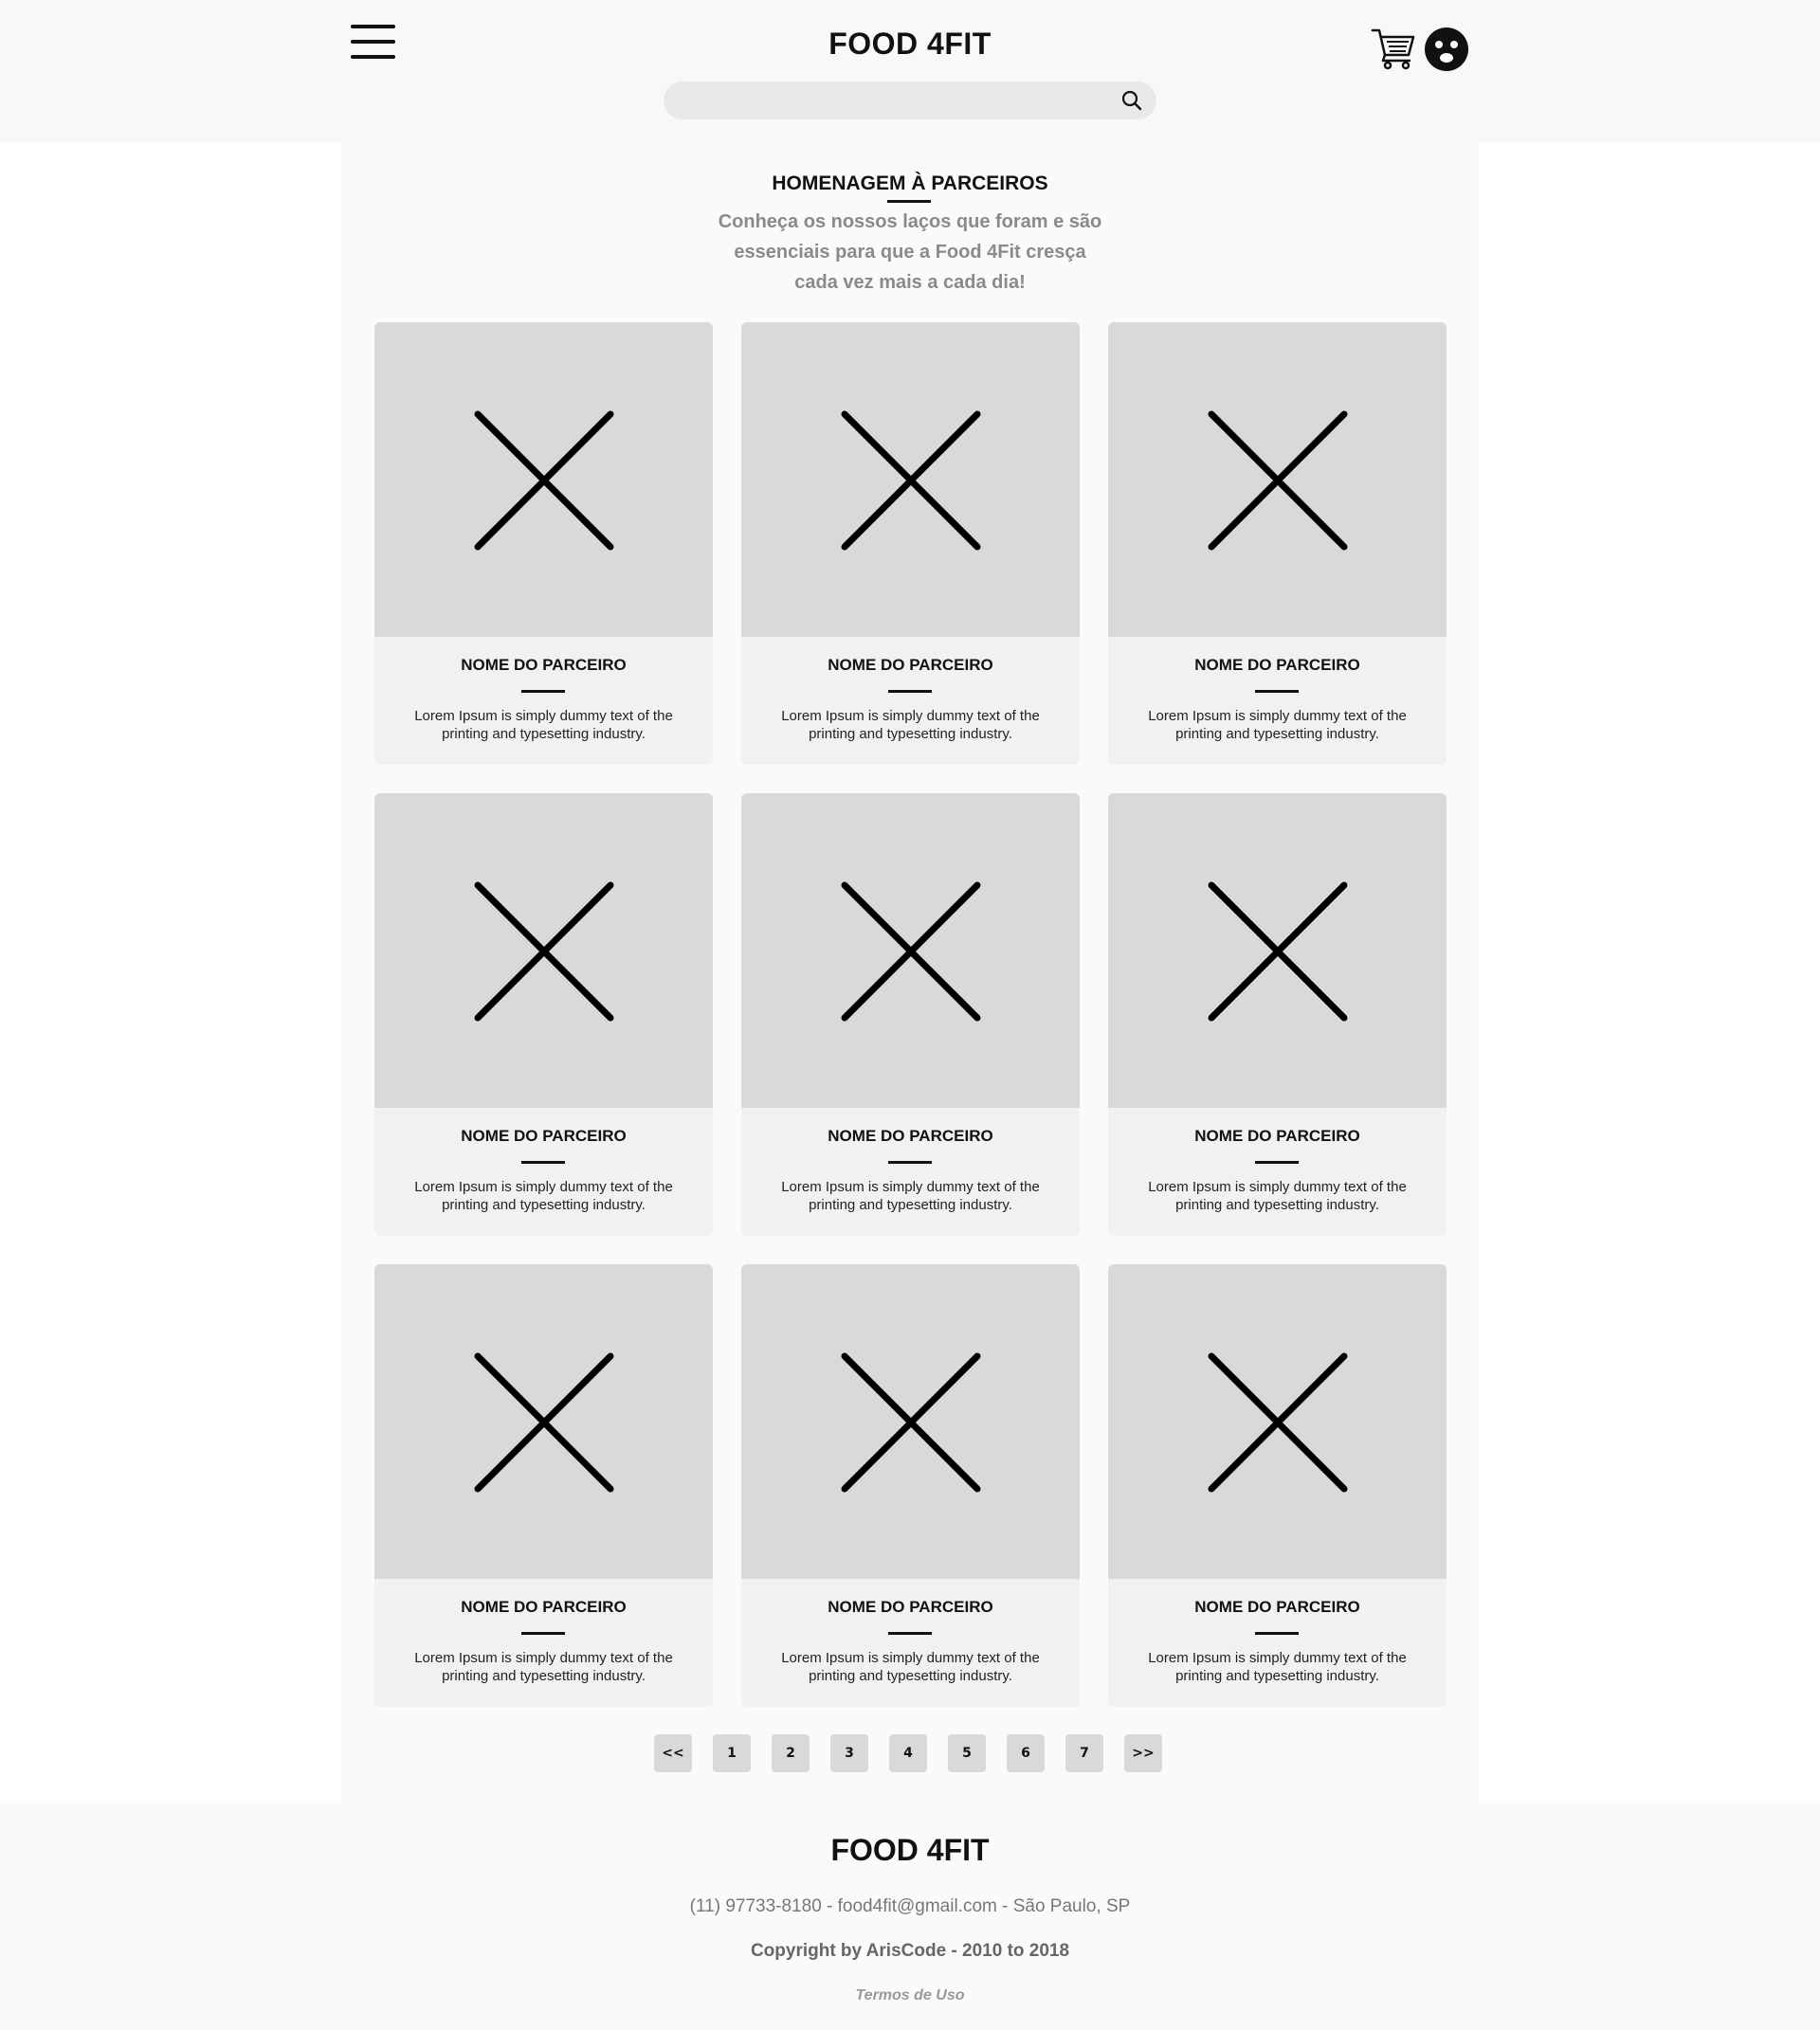  What do you see at coordinates (1393, 48) in the screenshot?
I see `shopping-cart-icon` at bounding box center [1393, 48].